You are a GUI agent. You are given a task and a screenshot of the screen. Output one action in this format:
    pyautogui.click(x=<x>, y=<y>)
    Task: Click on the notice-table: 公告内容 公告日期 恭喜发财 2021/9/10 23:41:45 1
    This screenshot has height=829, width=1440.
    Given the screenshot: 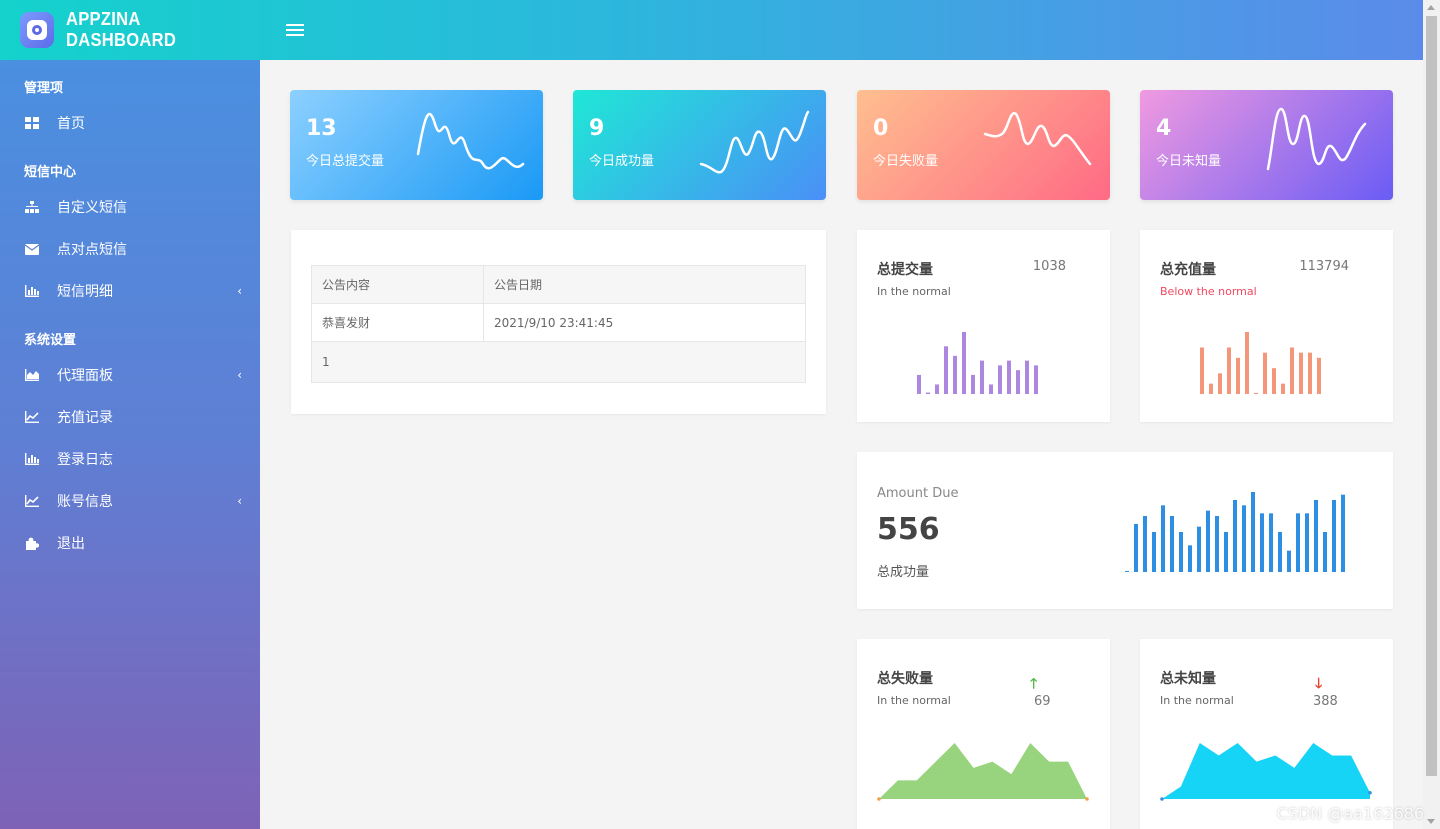 What is the action you would take?
    pyautogui.click(x=558, y=324)
    